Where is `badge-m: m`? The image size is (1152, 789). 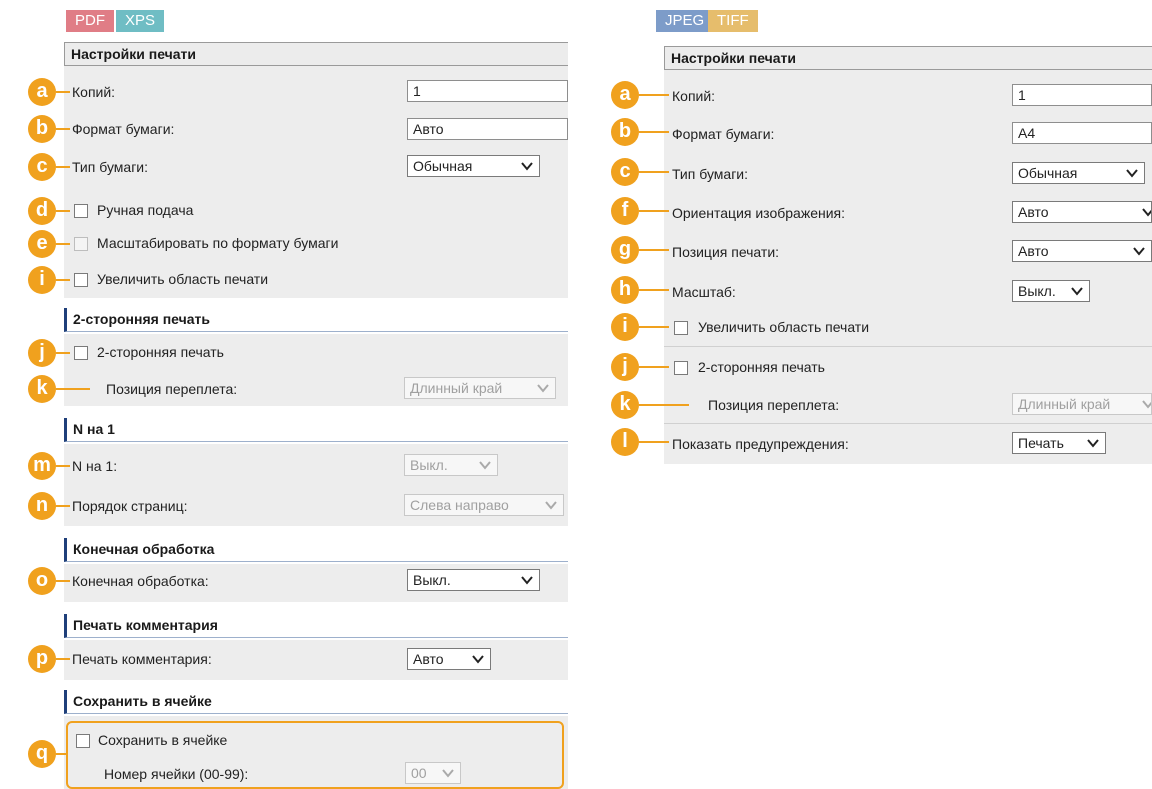
badge-m: m is located at coordinates (42, 466).